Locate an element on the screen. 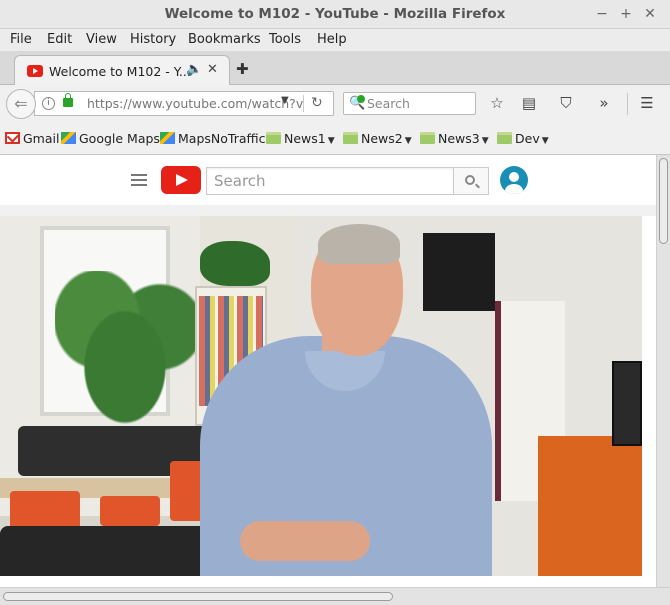  horizontal-scrollbar is located at coordinates (335, 596).